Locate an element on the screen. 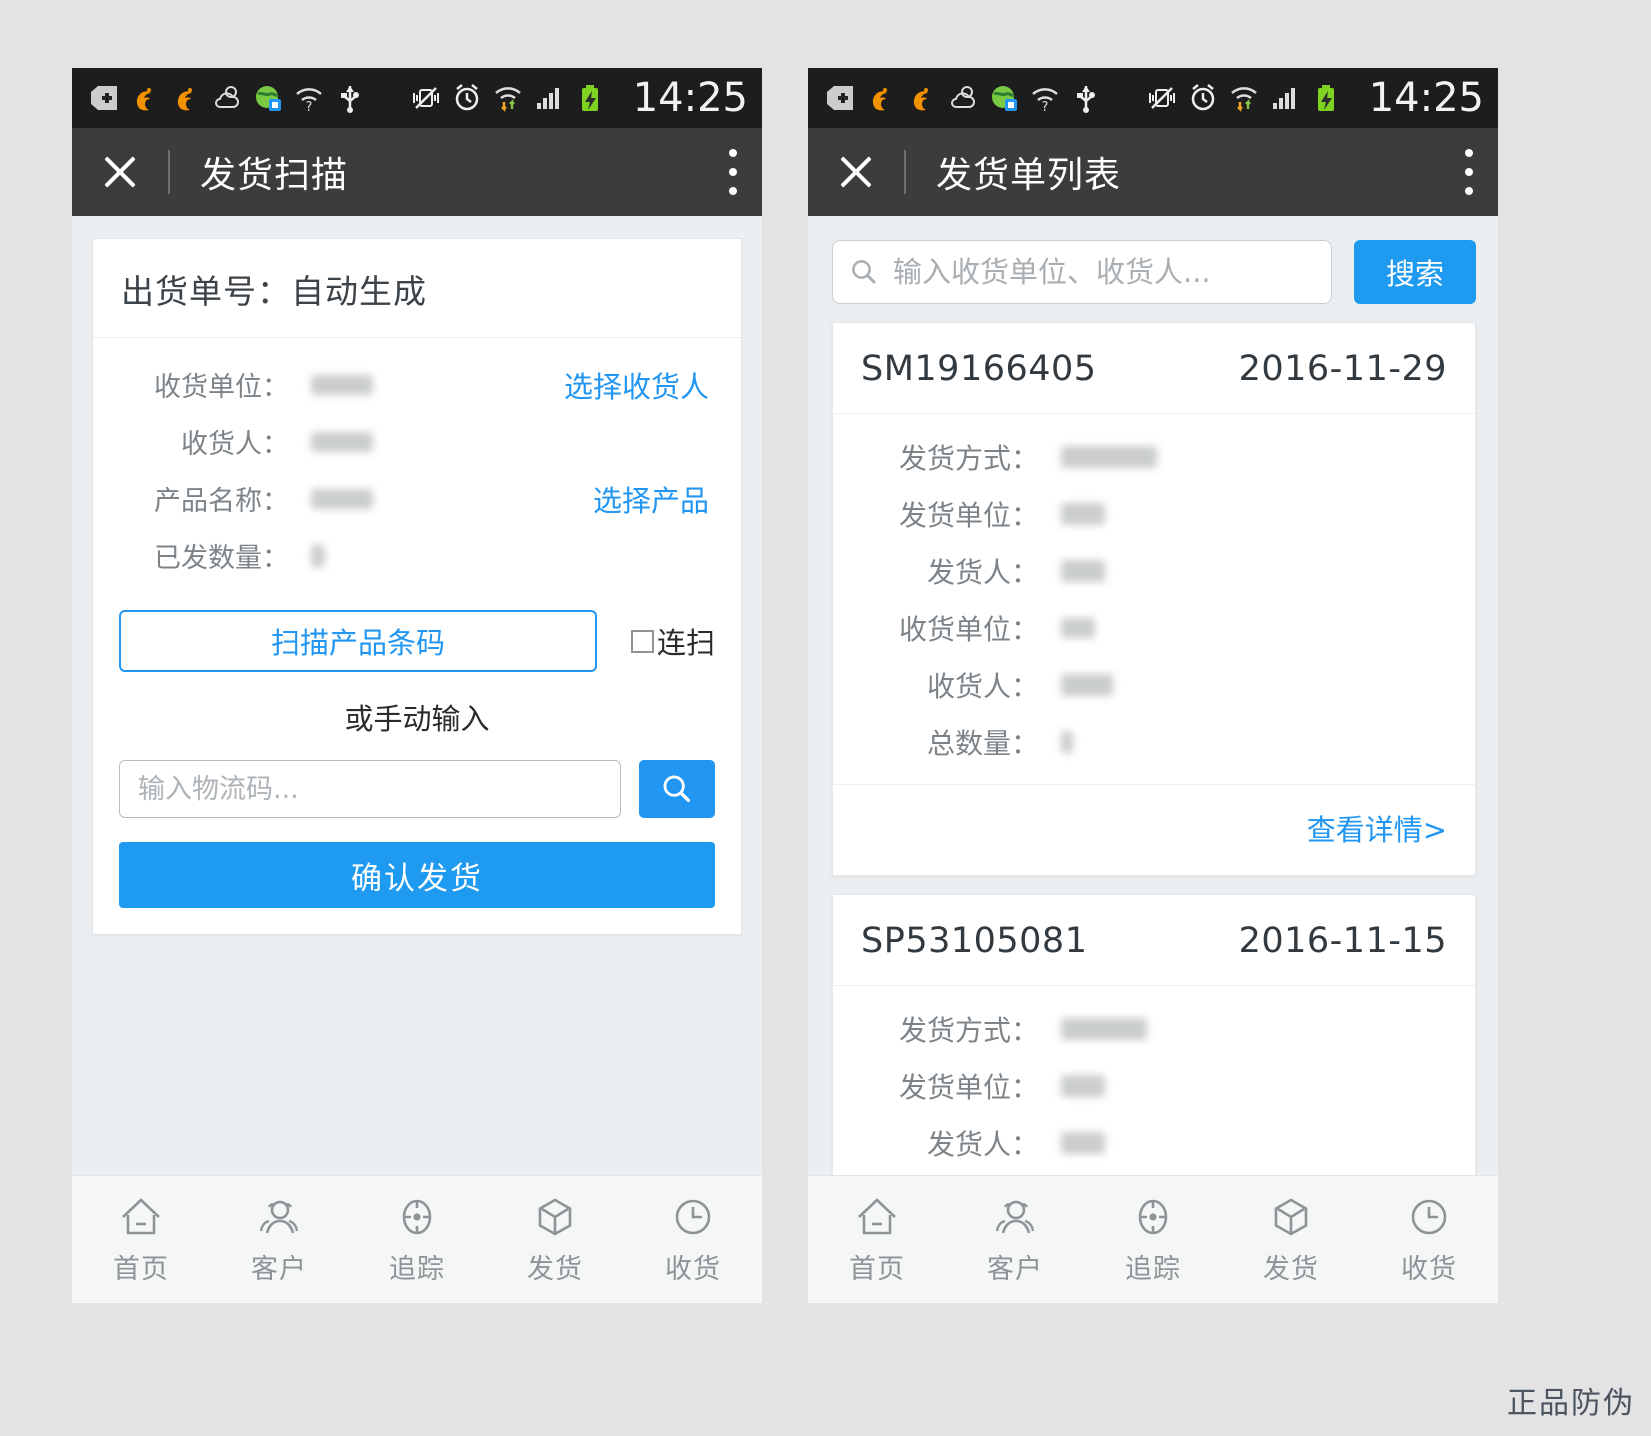 The height and width of the screenshot is (1436, 1651). title-bar-left: 发货扫描 is located at coordinates (417, 172).